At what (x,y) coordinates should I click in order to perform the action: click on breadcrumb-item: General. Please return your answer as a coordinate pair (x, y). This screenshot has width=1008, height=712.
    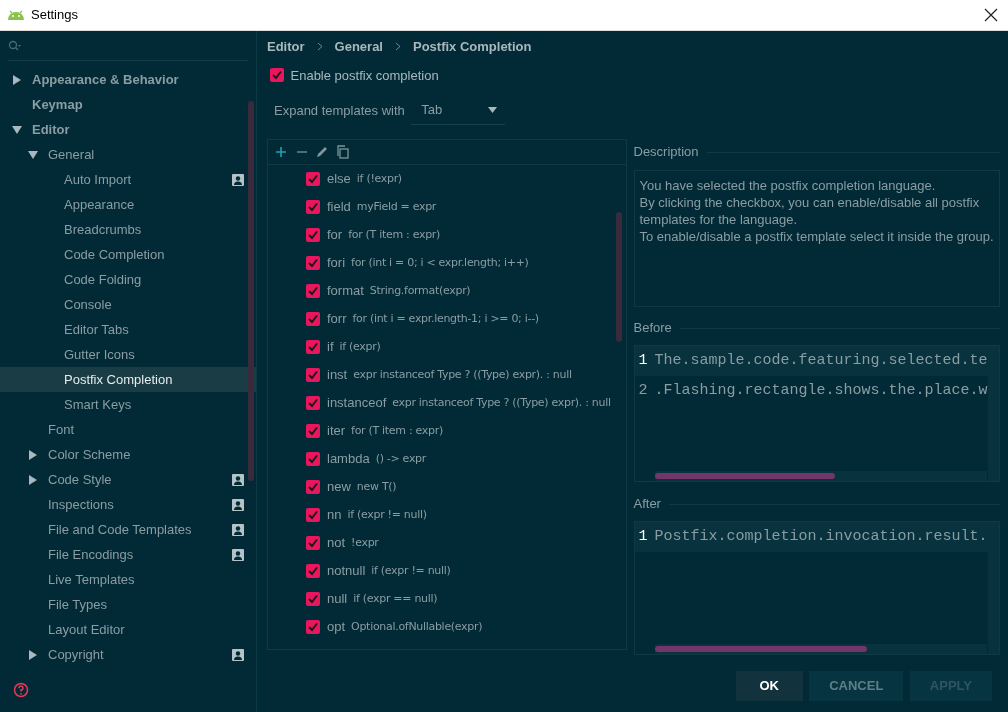
    Looking at the image, I should click on (358, 46).